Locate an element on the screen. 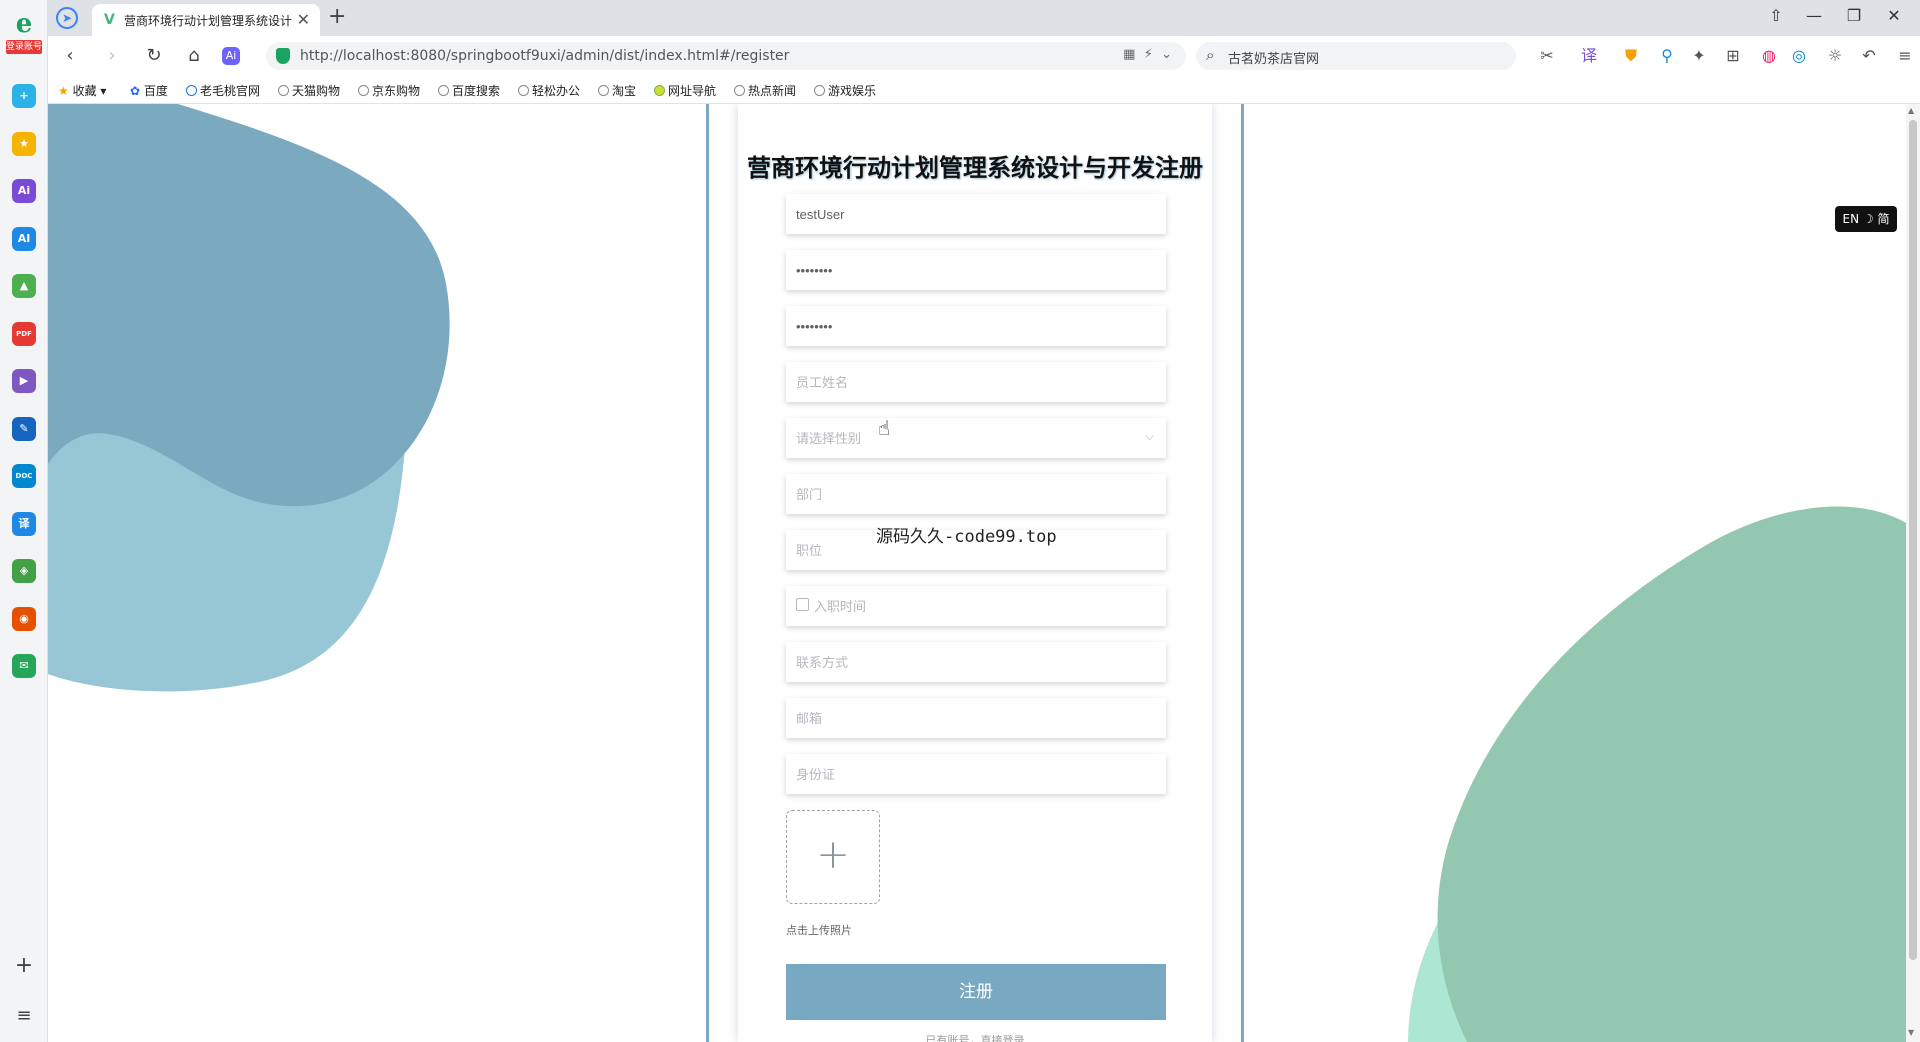 The image size is (1920, 1042). employee-name-field is located at coordinates (976, 382).